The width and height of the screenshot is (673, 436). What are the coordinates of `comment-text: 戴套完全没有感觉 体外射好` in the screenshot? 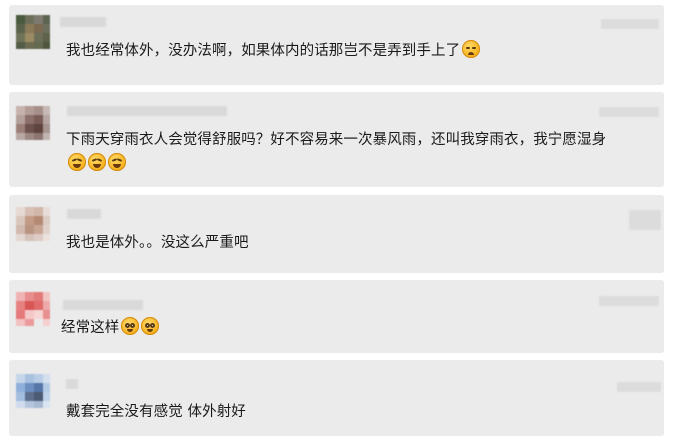 It's located at (156, 412).